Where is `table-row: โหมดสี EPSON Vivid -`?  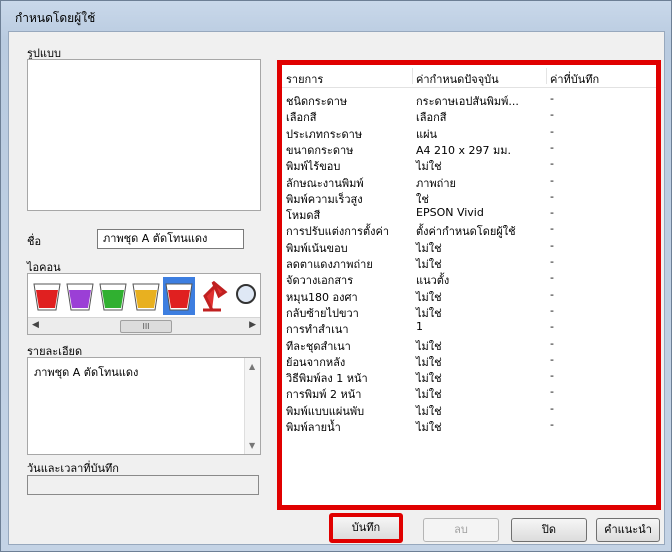
table-row: โหมดสี EPSON Vivid - is located at coordinates (469, 213).